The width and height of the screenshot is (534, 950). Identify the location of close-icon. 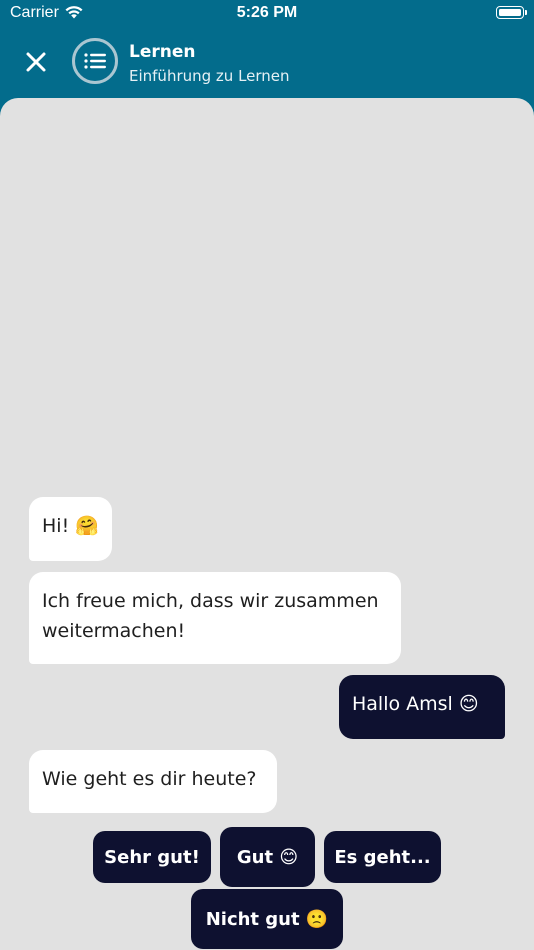
(36, 62).